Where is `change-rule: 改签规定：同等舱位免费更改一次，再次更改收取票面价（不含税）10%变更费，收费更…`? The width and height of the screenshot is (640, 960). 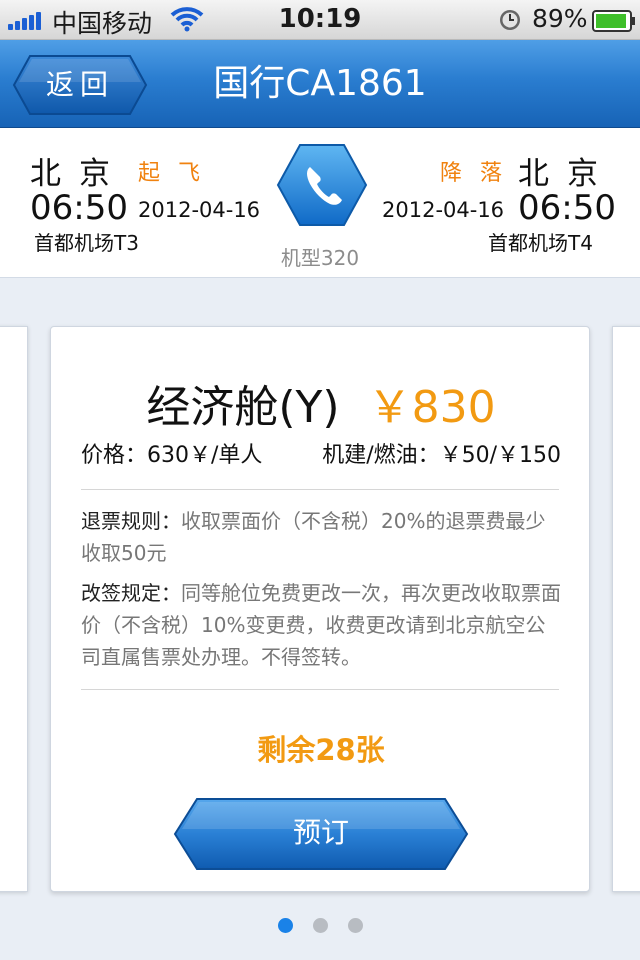
change-rule: 改签规定：同等舱位免费更改一次，再次更改收取票面价（不含税）10%变更费，收费更… is located at coordinates (323, 625).